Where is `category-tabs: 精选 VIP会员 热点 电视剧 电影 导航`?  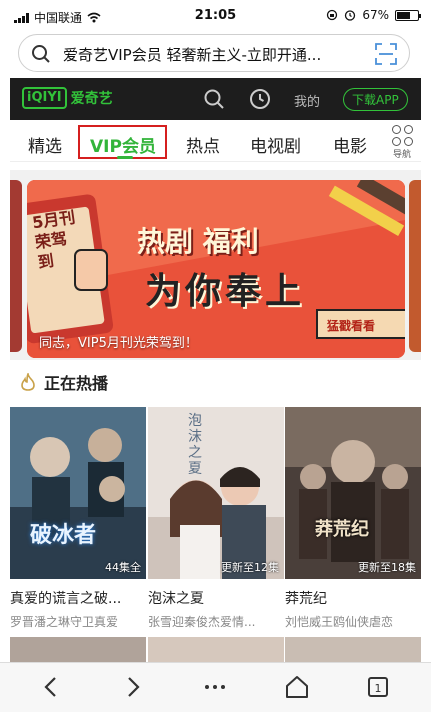
category-tabs: 精选 VIP会员 热点 电视剧 电影 导航 is located at coordinates (215, 141).